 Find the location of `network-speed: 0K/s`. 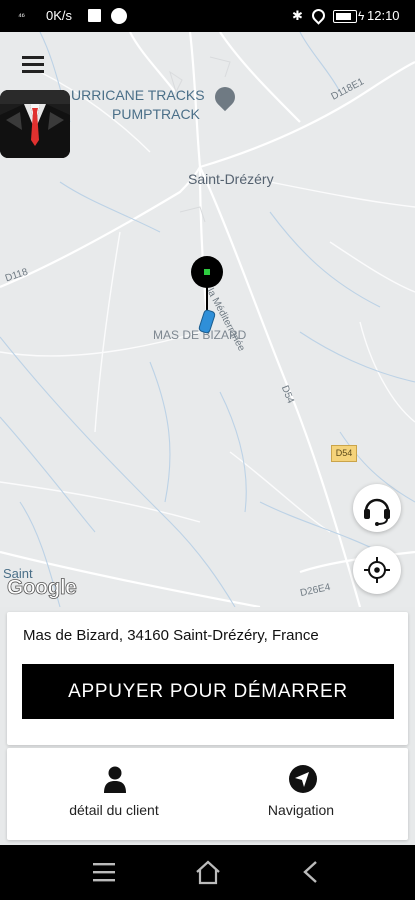

network-speed: 0K/s is located at coordinates (59, 15).